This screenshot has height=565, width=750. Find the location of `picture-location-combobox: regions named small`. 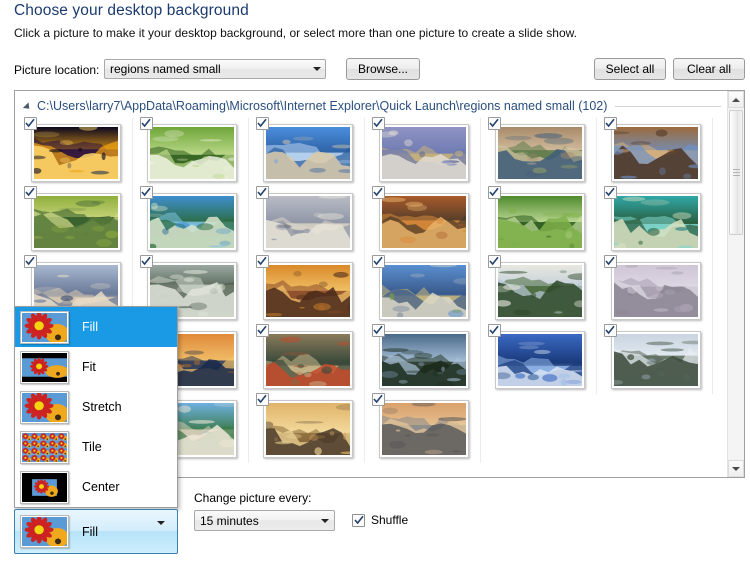

picture-location-combobox: regions named small is located at coordinates (215, 69).